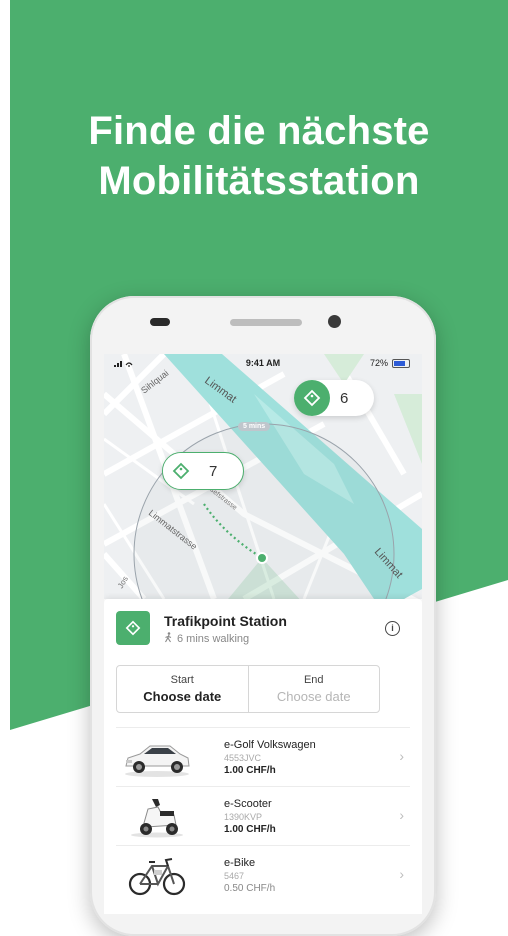 This screenshot has height=936, width=508. Describe the element at coordinates (392, 628) in the screenshot. I see `info-icon: i` at that location.